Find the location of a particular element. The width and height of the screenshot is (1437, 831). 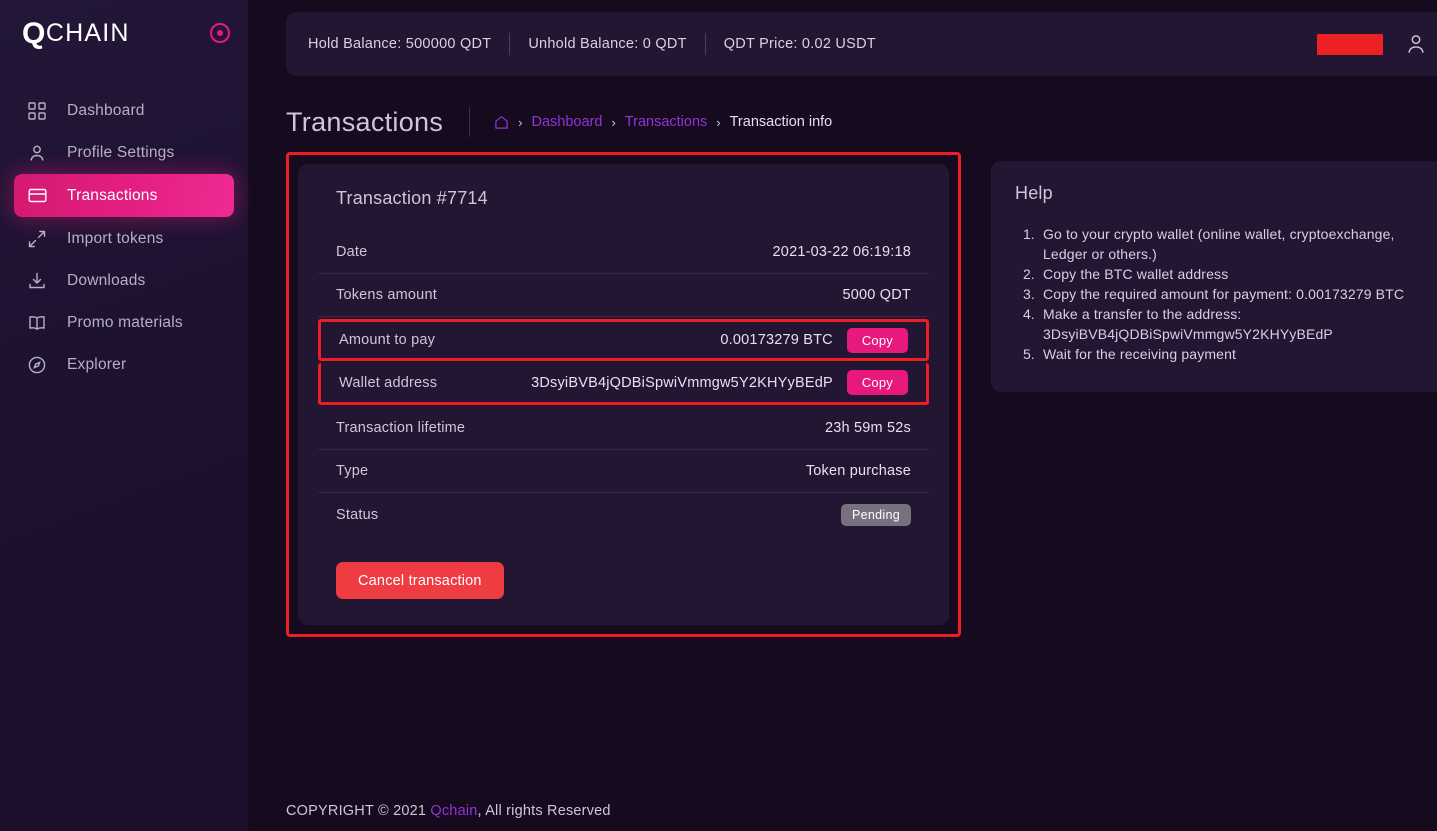

user-icon is located at coordinates (1416, 44).